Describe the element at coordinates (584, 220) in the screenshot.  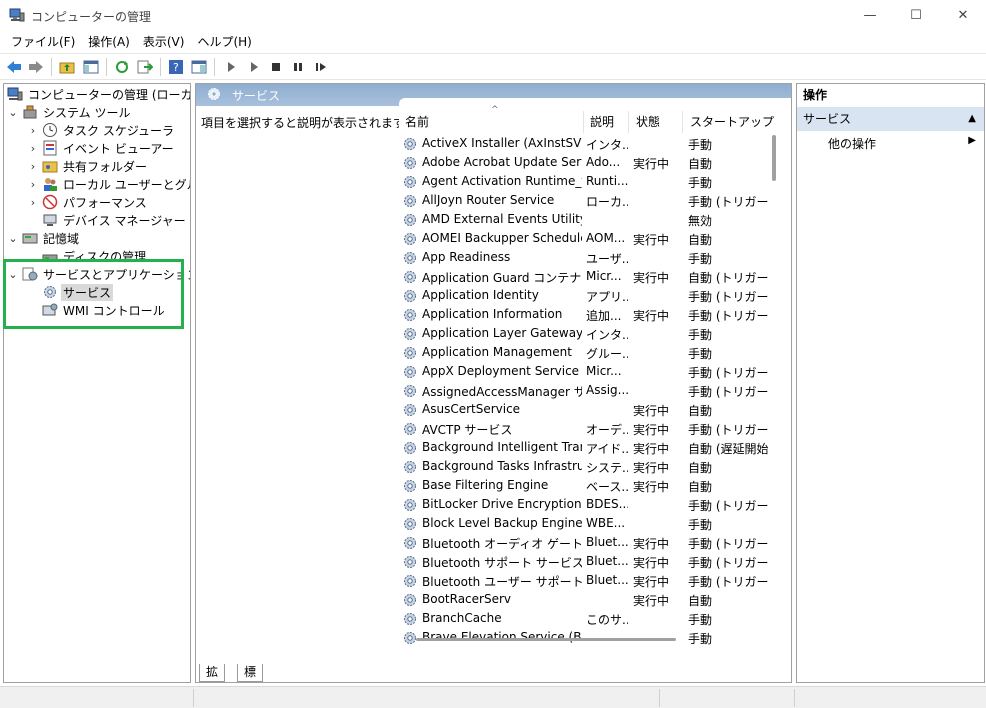
I see `table-row: AMD External Events Utility 無効` at that location.